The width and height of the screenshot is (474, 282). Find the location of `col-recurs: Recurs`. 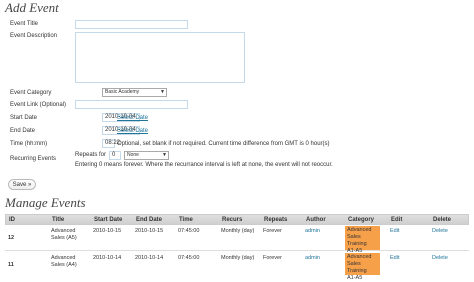

col-recurs: Recurs is located at coordinates (232, 220).